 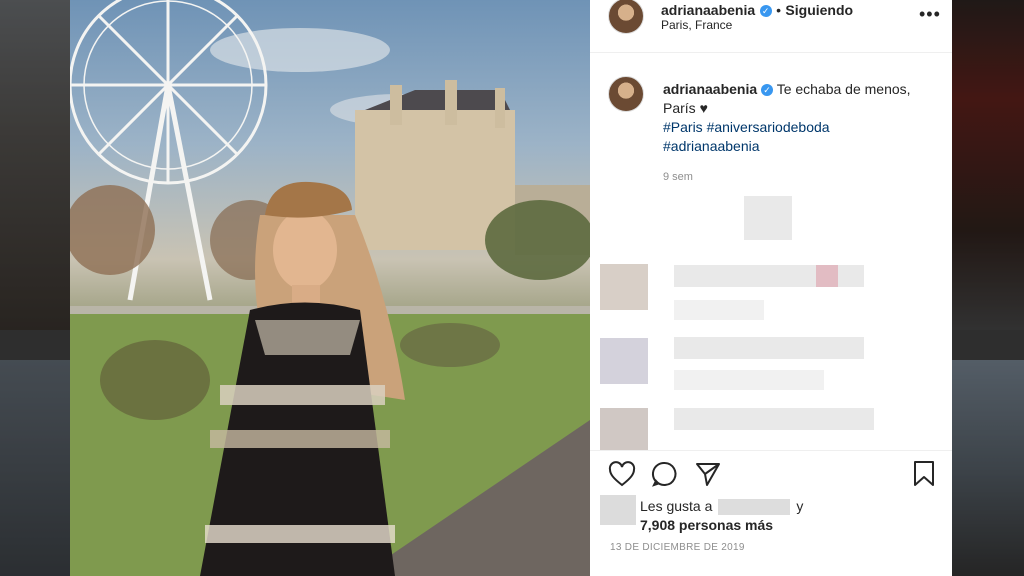 I want to click on share-icon, so click(x=708, y=474).